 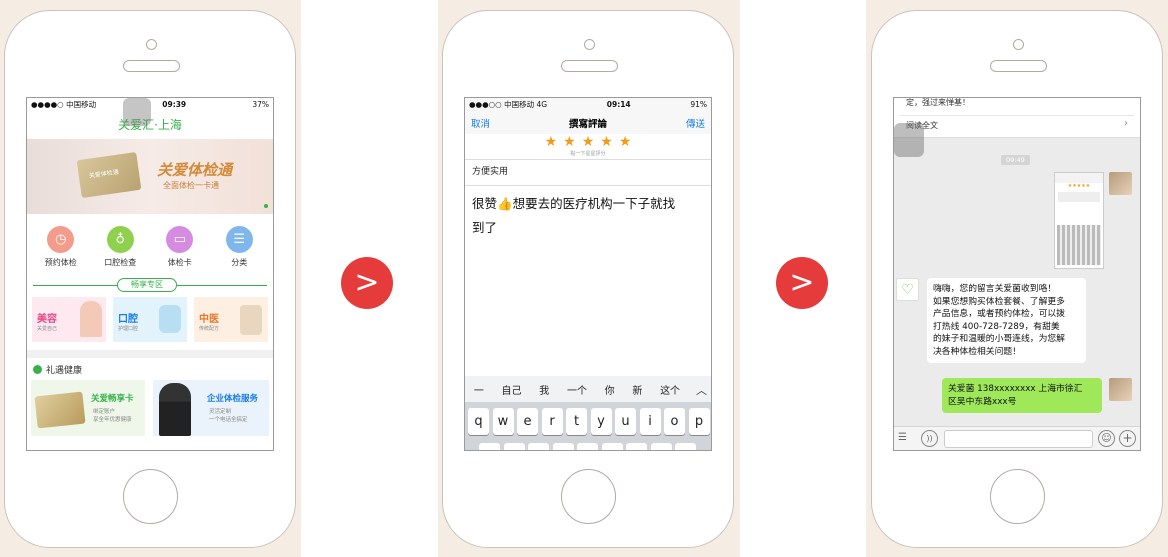 What do you see at coordinates (91, 319) in the screenshot?
I see `beauty-image` at bounding box center [91, 319].